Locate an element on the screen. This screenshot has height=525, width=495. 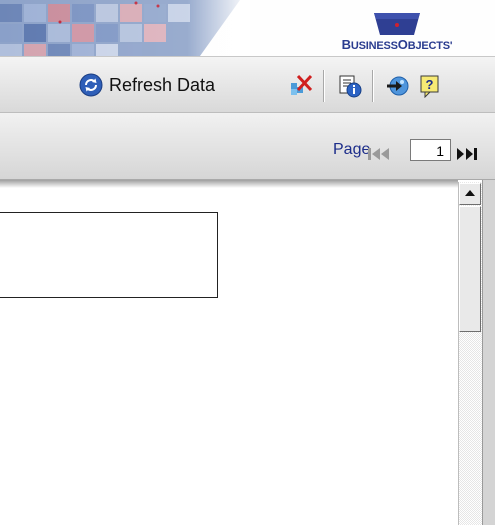
document-properties-icon is located at coordinates (350, 86).